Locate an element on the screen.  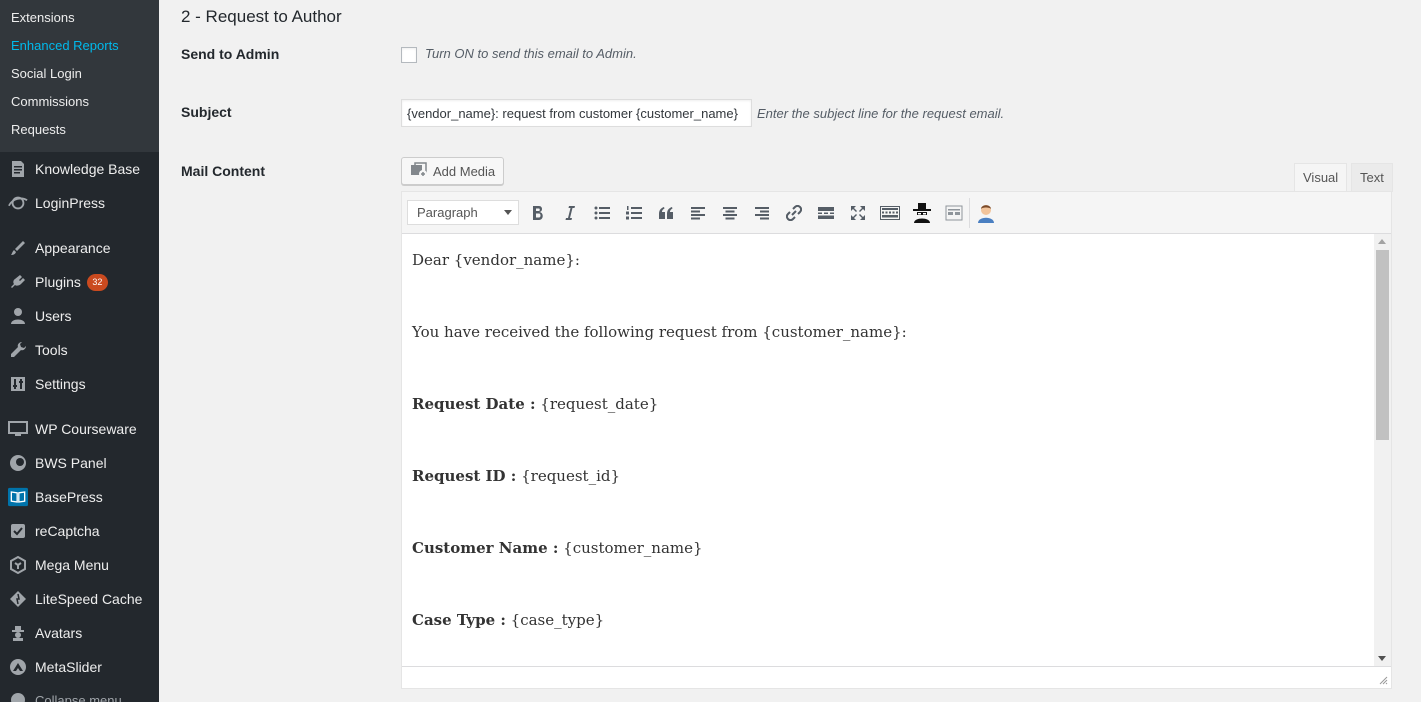
field-label: Request Date : is located at coordinates (474, 404).